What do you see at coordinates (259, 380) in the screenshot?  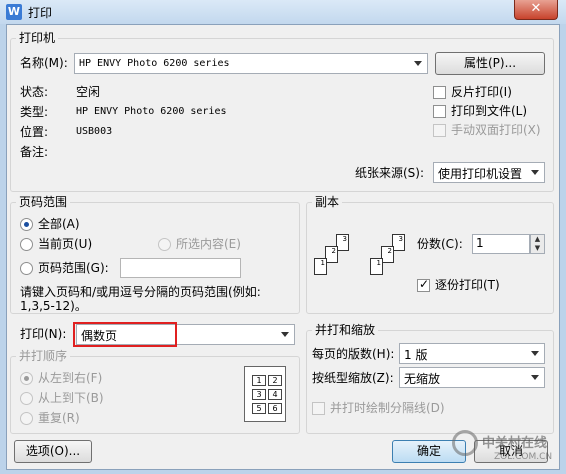 I see `preview-cell: 1` at bounding box center [259, 380].